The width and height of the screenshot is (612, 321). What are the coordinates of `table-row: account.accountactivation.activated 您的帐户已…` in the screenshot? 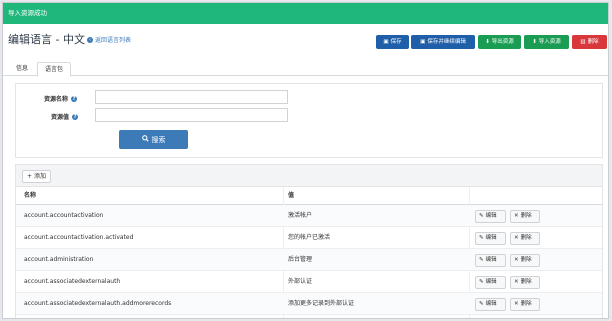 It's located at (309, 238).